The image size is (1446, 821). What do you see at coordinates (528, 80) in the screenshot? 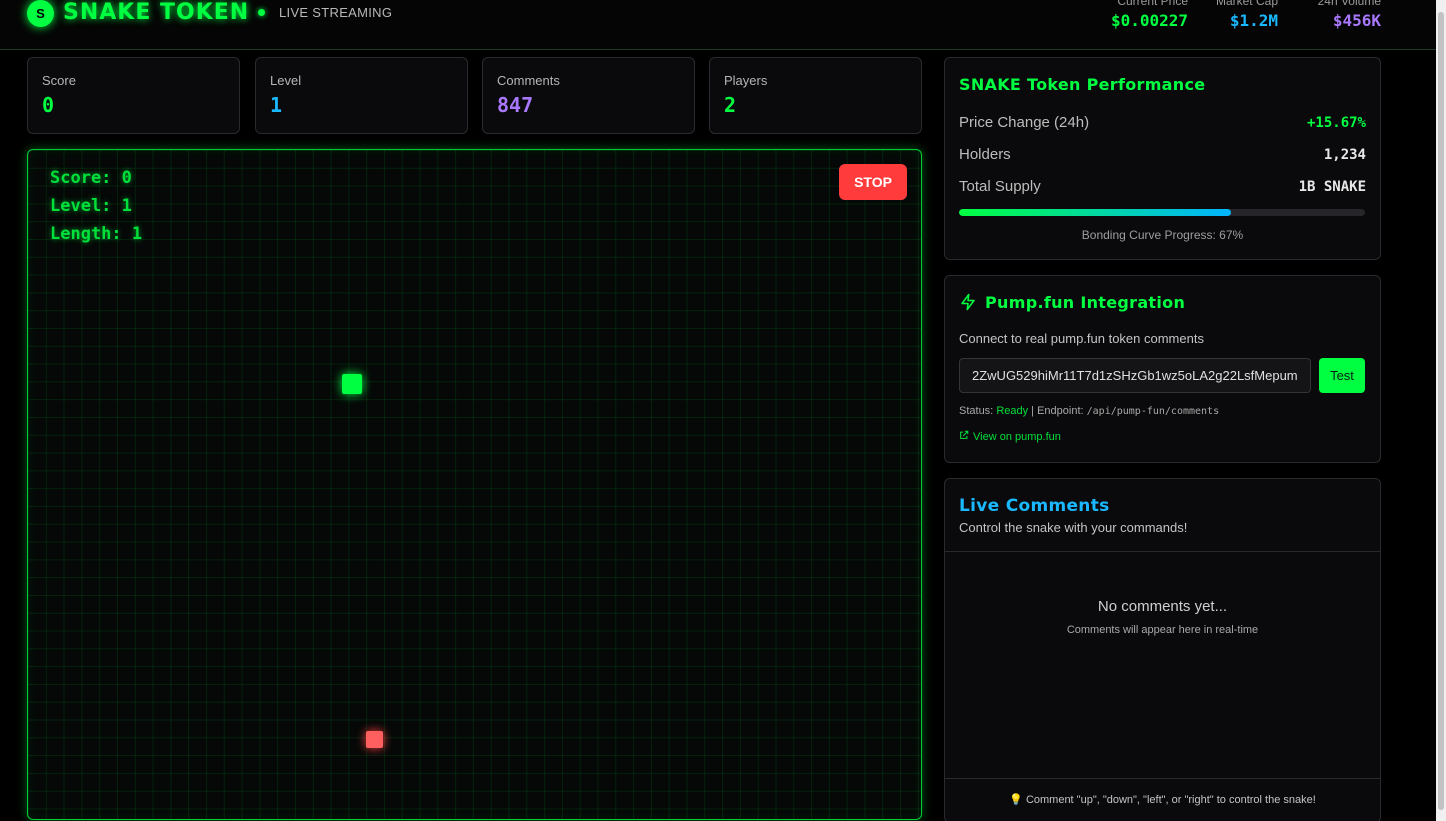
I see `comments-card-label: Comments` at bounding box center [528, 80].